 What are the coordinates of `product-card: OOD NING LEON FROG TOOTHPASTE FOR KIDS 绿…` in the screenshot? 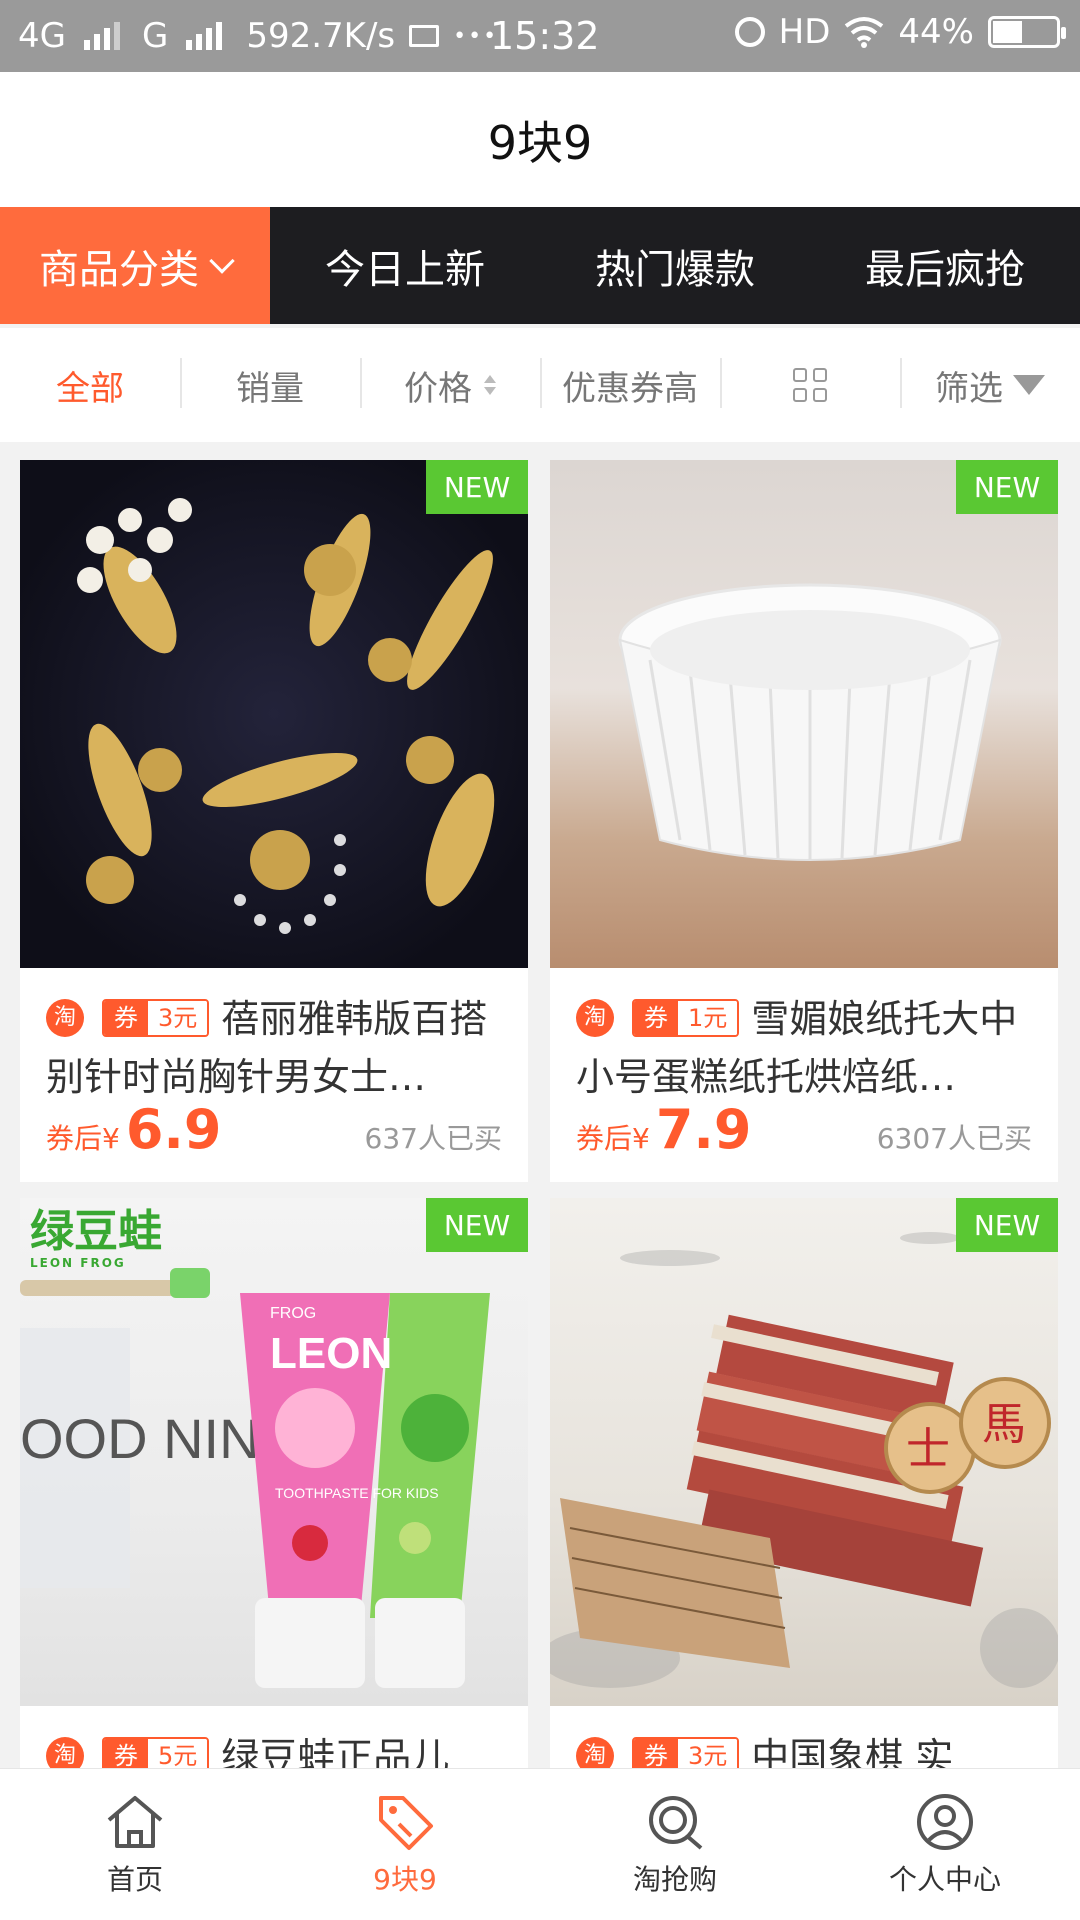 It's located at (274, 1483).